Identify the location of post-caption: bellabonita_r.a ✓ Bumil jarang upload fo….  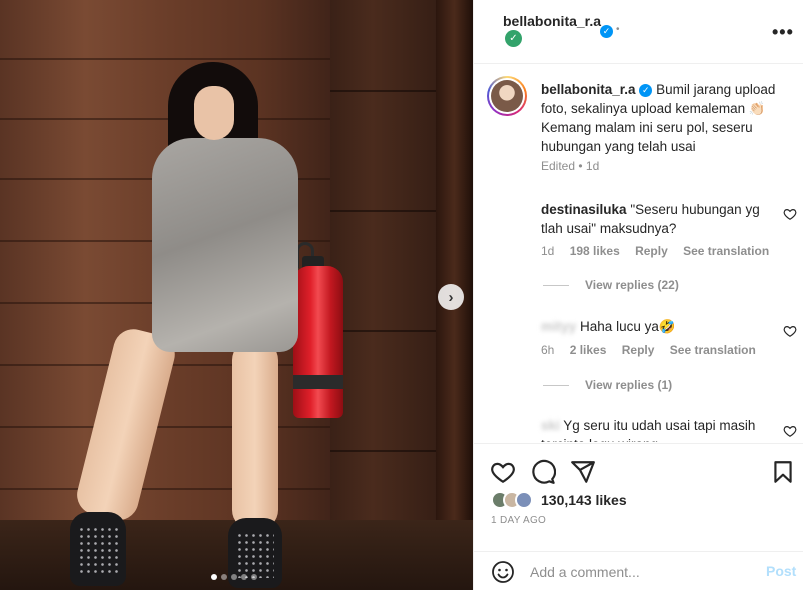
(665, 118).